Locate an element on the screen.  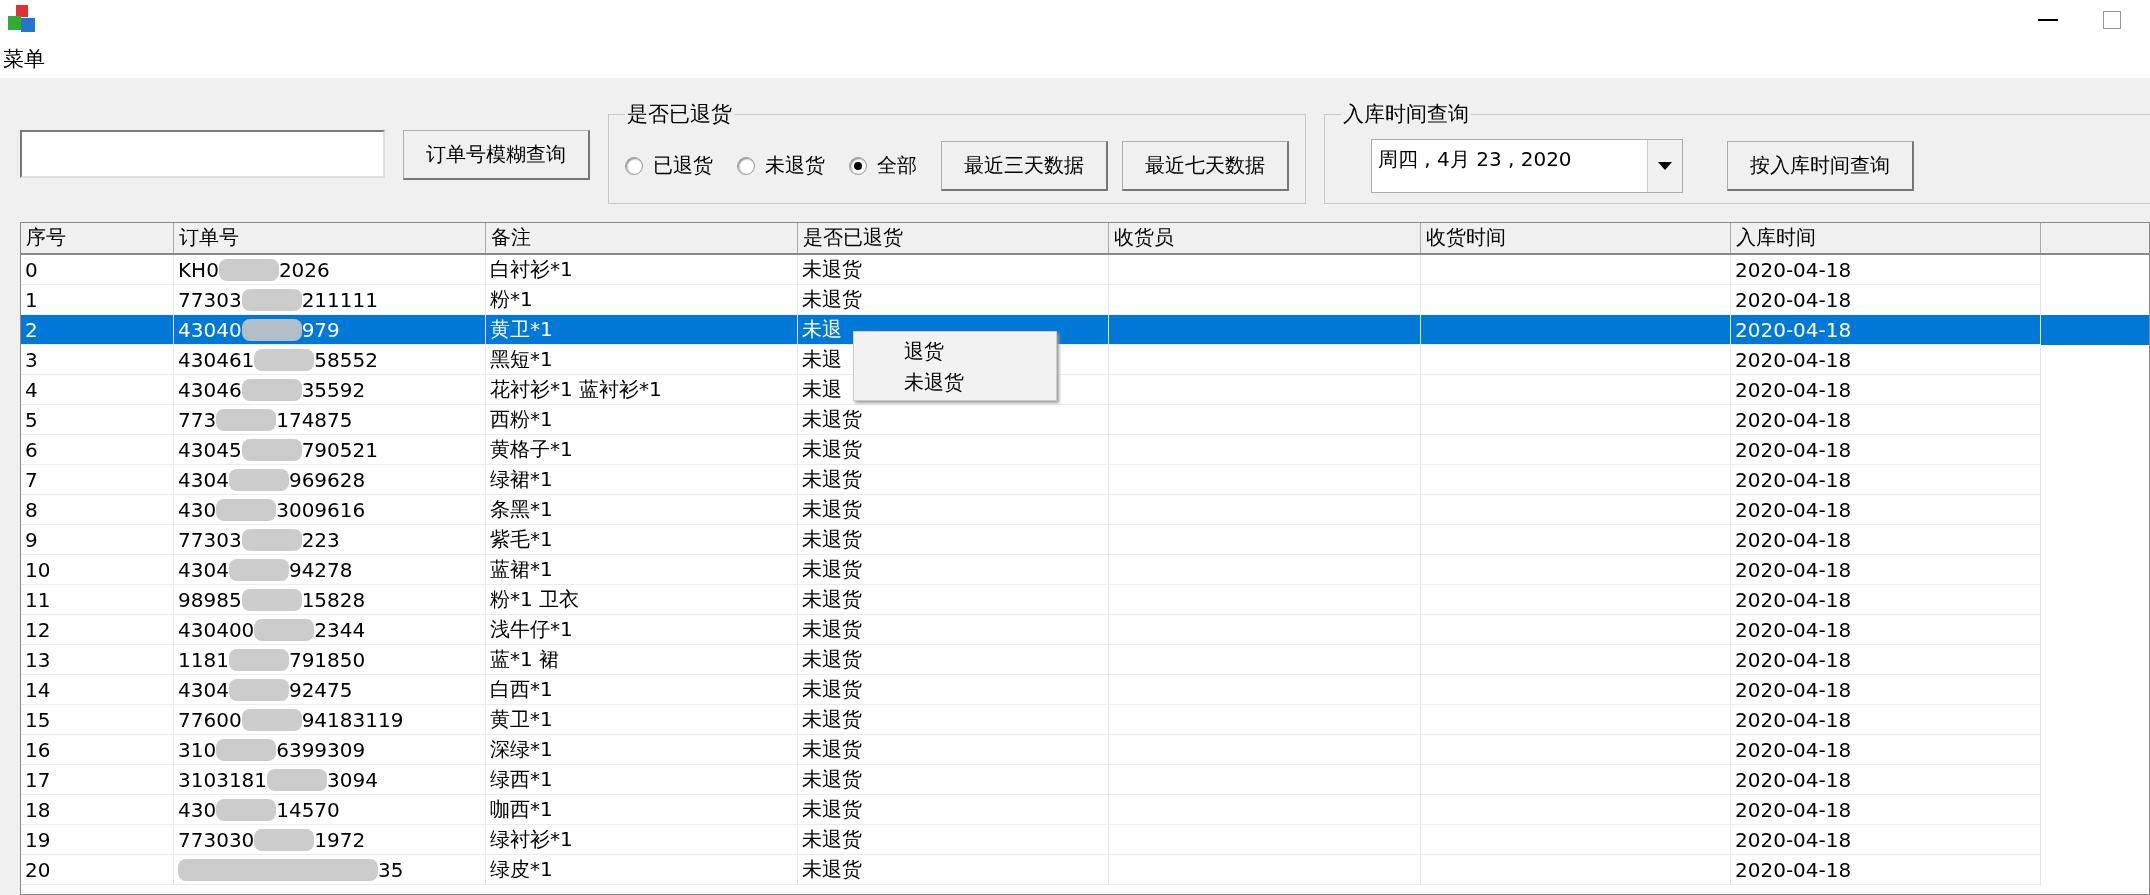
table-cell: 77600 is located at coordinates (210, 719).